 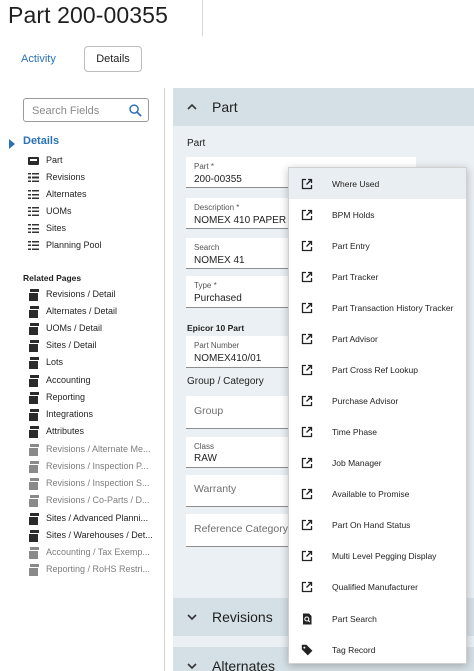 What do you see at coordinates (377, 431) in the screenshot?
I see `menu-item-time-phase: Time Phase` at bounding box center [377, 431].